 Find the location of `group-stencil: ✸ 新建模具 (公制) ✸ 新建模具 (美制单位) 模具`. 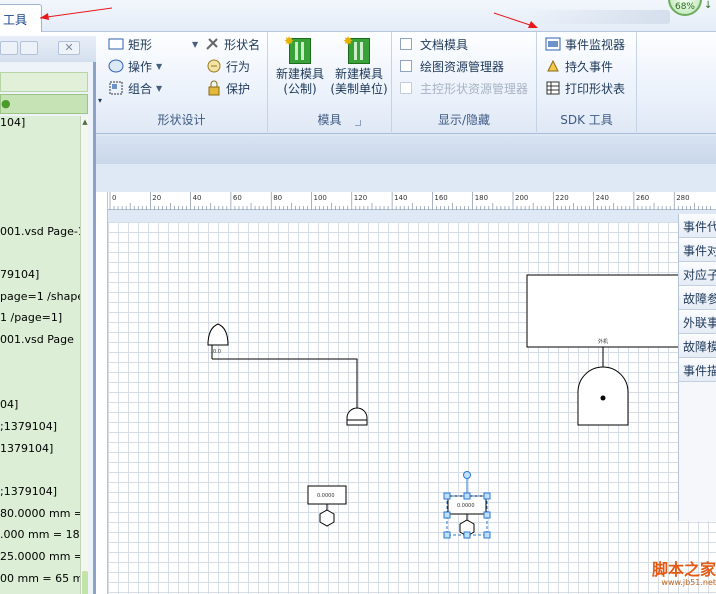

group-stencil: ✸ 新建模具 (公制) ✸ 新建模具 (美制单位) 模具 is located at coordinates (330, 82).